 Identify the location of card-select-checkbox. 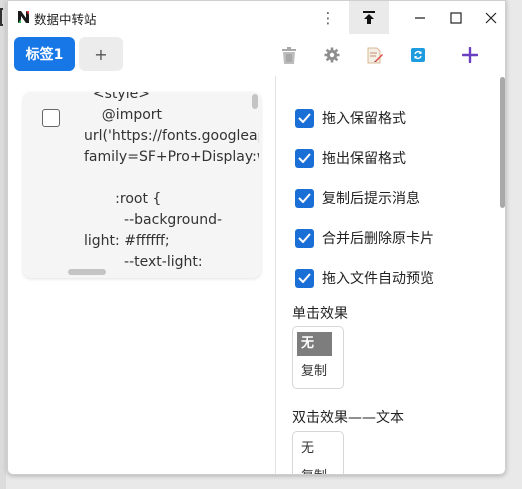
(51, 118).